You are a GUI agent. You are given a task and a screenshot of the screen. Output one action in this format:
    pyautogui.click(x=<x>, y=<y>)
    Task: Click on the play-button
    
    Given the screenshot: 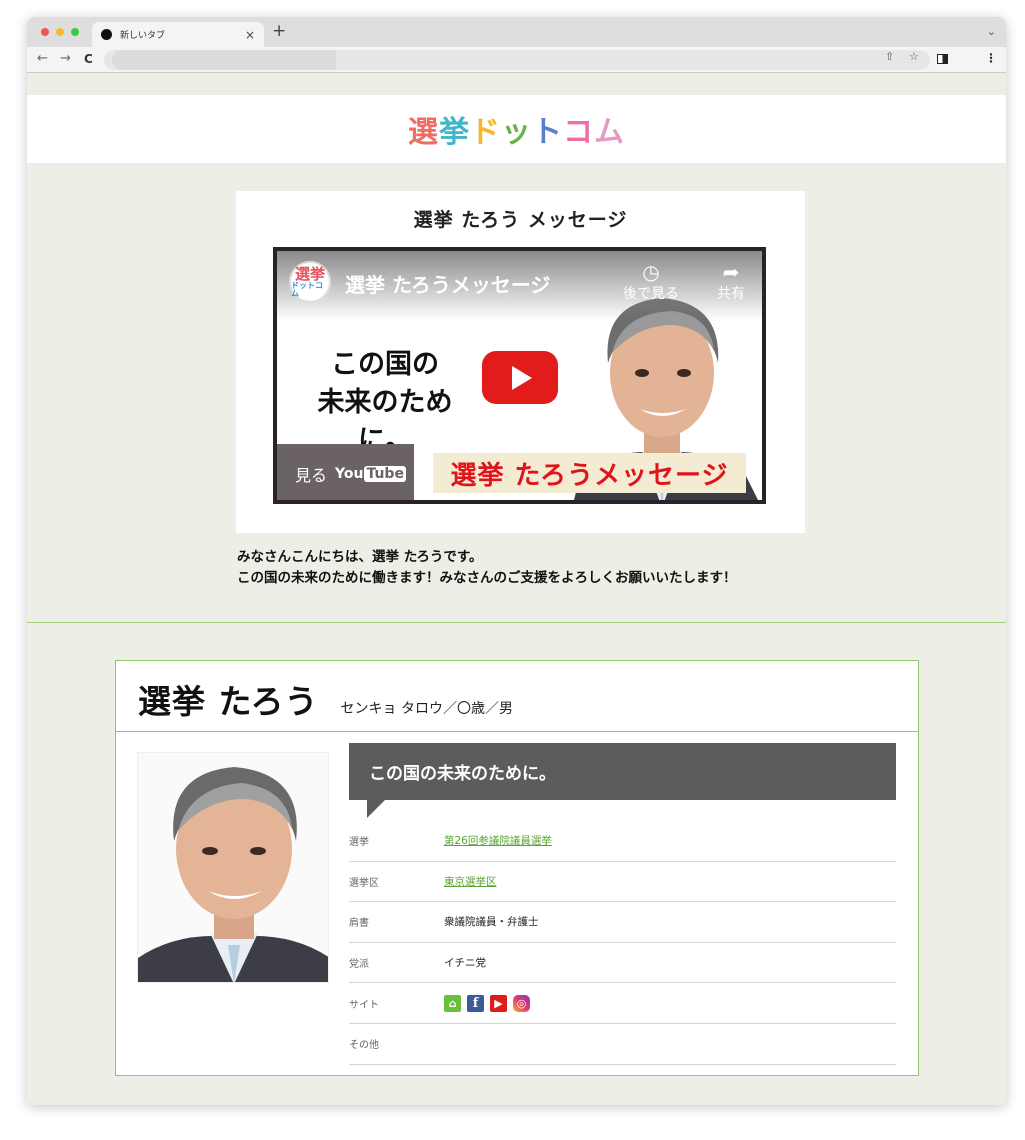 What is the action you would take?
    pyautogui.click(x=520, y=377)
    